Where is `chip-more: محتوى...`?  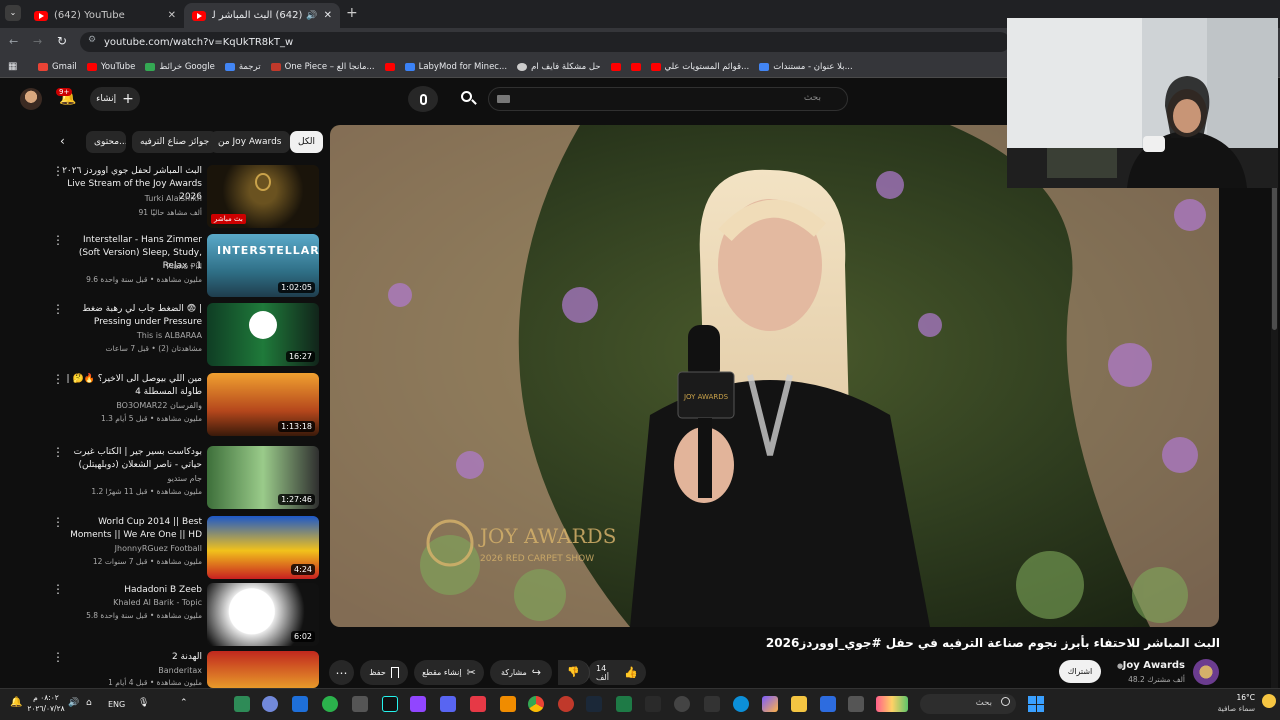
chip-more: محتوى... is located at coordinates (106, 142).